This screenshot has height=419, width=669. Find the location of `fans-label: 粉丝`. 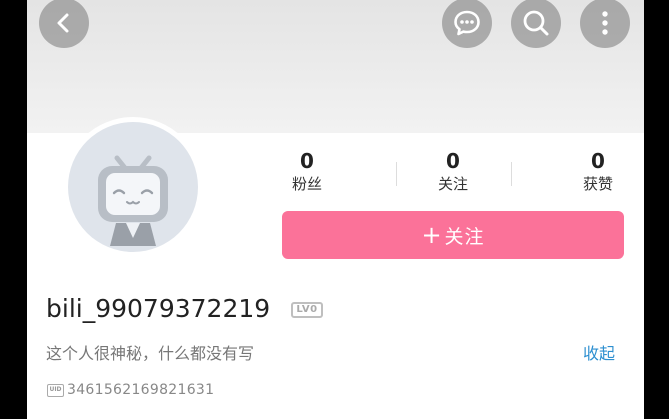

fans-label: 粉丝 is located at coordinates (306, 184).